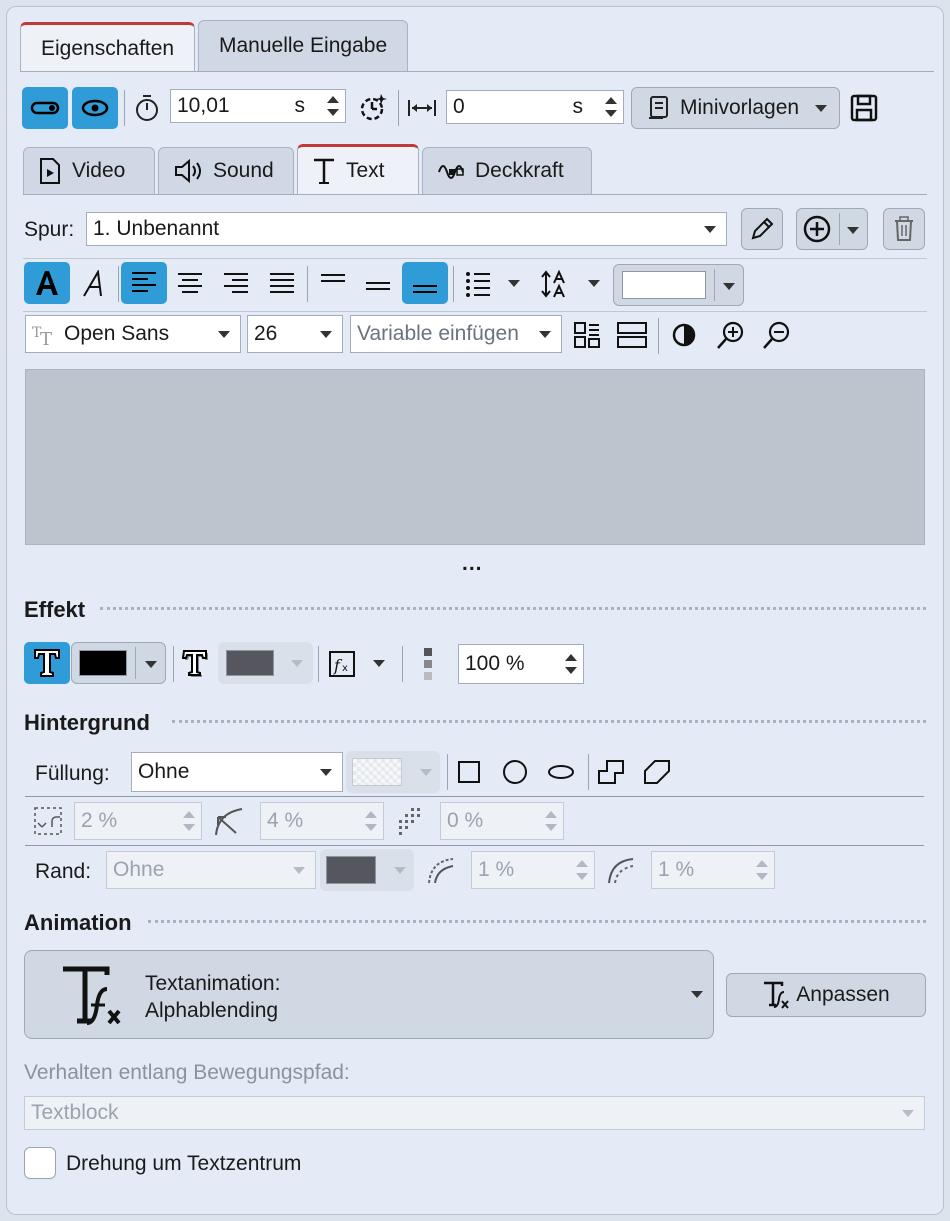 Image resolution: width=950 pixels, height=1221 pixels. Describe the element at coordinates (474, 1113) in the screenshot. I see `path-behavior-select: Textblock` at that location.